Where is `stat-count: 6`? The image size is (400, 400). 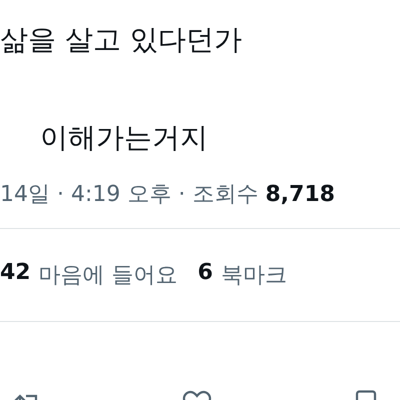
stat-count: 6 is located at coordinates (205, 273).